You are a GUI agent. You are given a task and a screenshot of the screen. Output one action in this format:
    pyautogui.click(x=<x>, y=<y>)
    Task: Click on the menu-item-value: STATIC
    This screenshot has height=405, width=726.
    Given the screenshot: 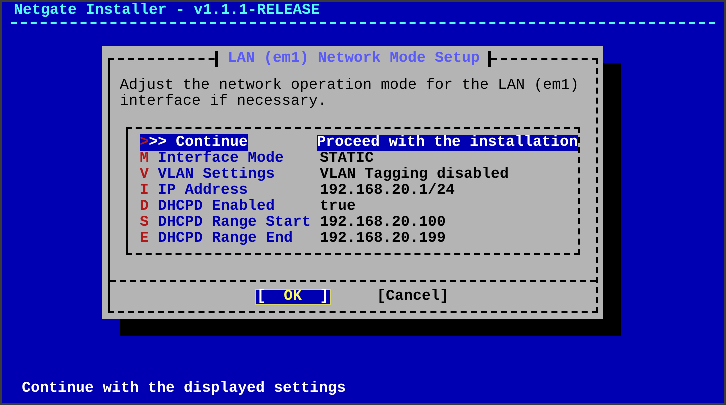 What is the action you would take?
    pyautogui.click(x=347, y=159)
    